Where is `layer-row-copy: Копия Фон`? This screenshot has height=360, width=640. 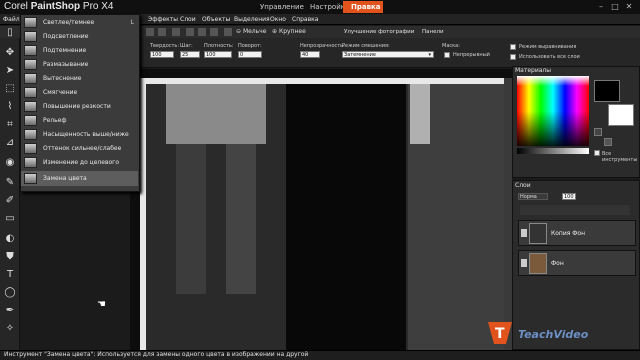
layer-row-copy: Копия Фон is located at coordinates (577, 233).